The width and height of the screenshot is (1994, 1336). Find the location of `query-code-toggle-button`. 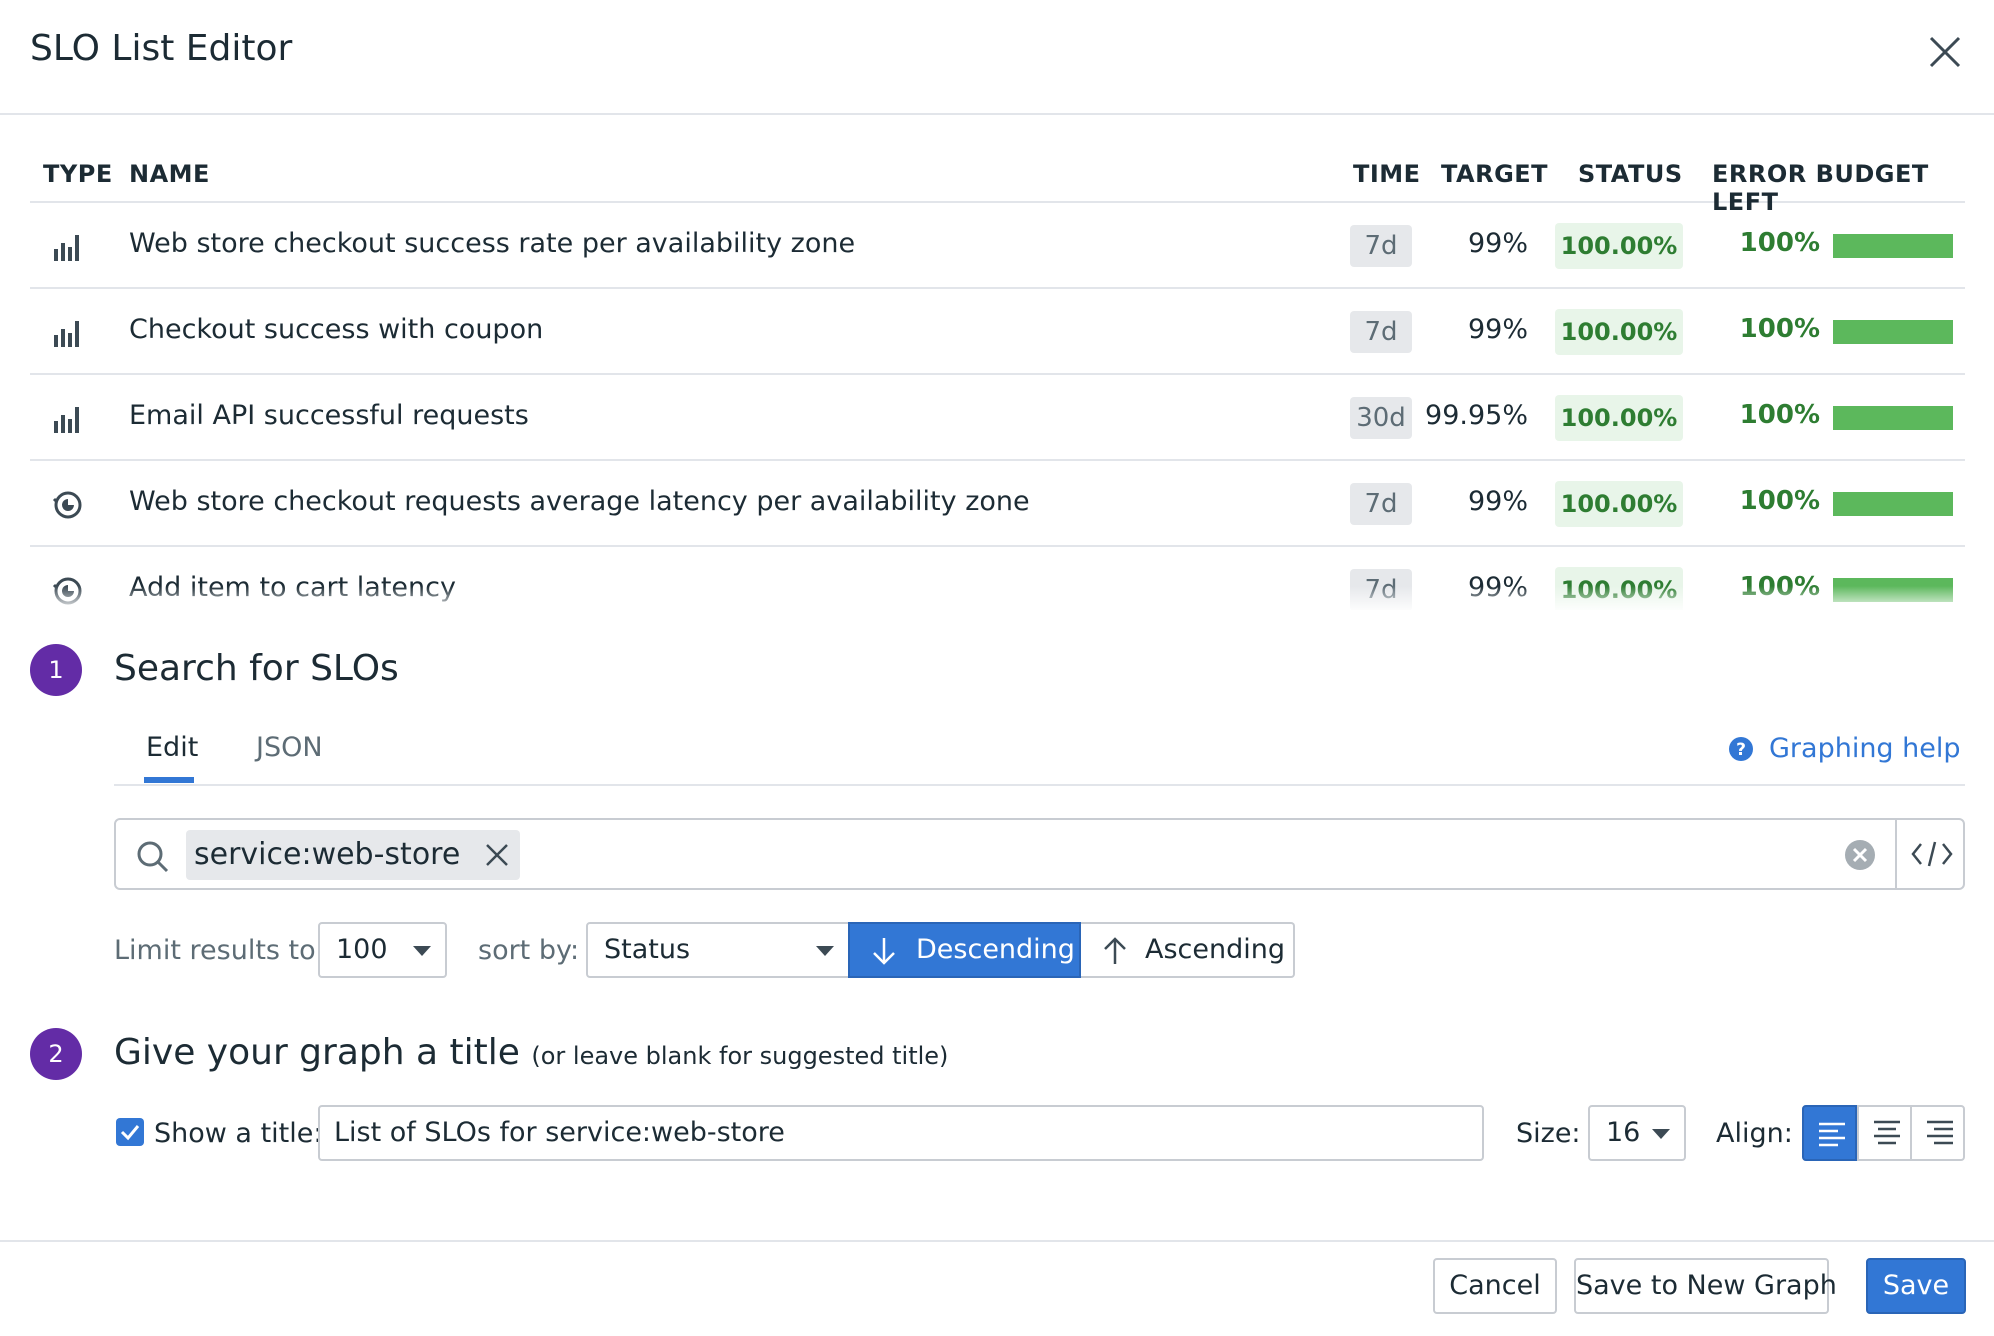

query-code-toggle-button is located at coordinates (1930, 854).